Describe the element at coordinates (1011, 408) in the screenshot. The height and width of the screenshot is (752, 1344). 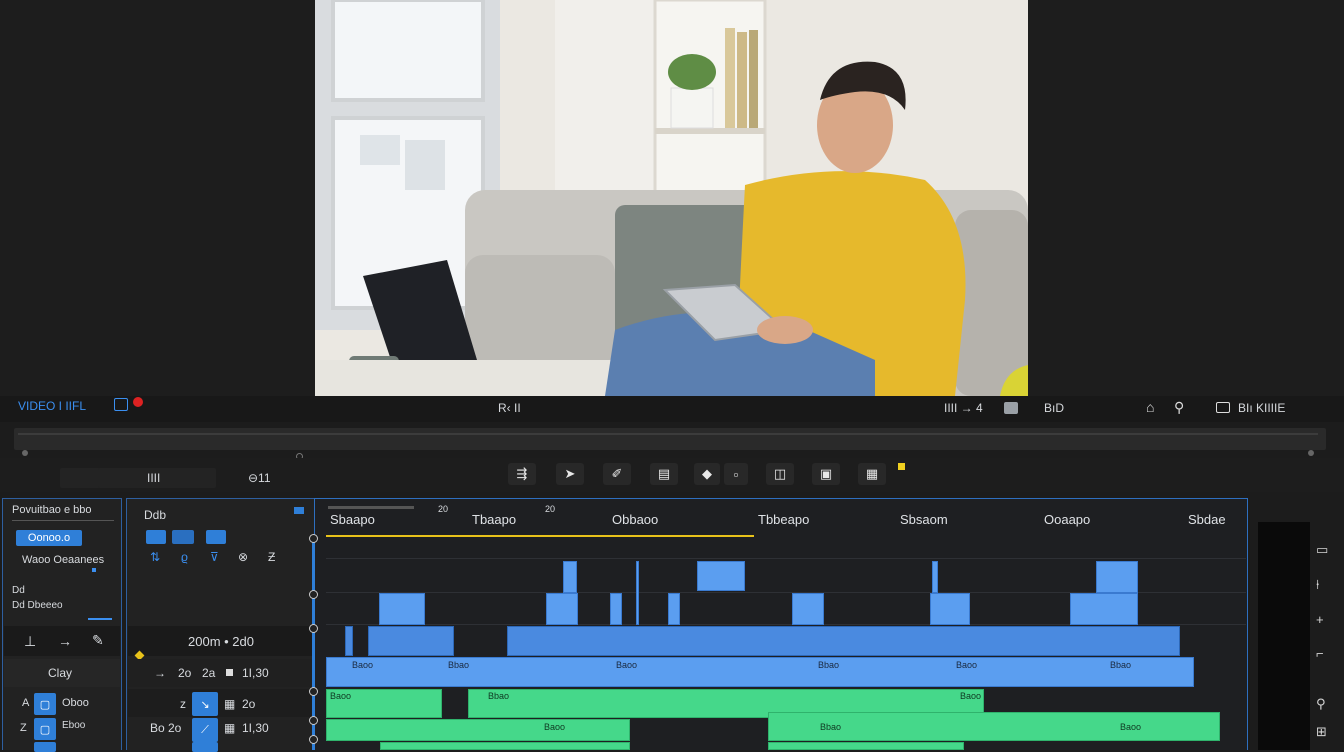
I see `snapshot-icon` at that location.